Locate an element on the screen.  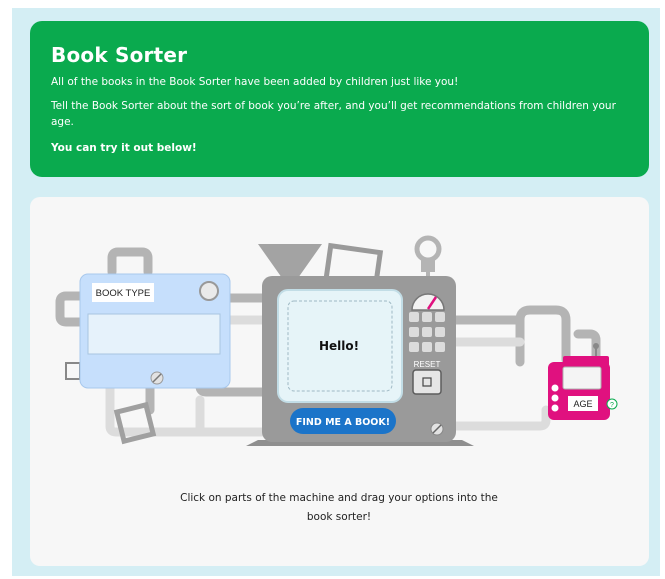
funnel is located at coordinates (290, 261).